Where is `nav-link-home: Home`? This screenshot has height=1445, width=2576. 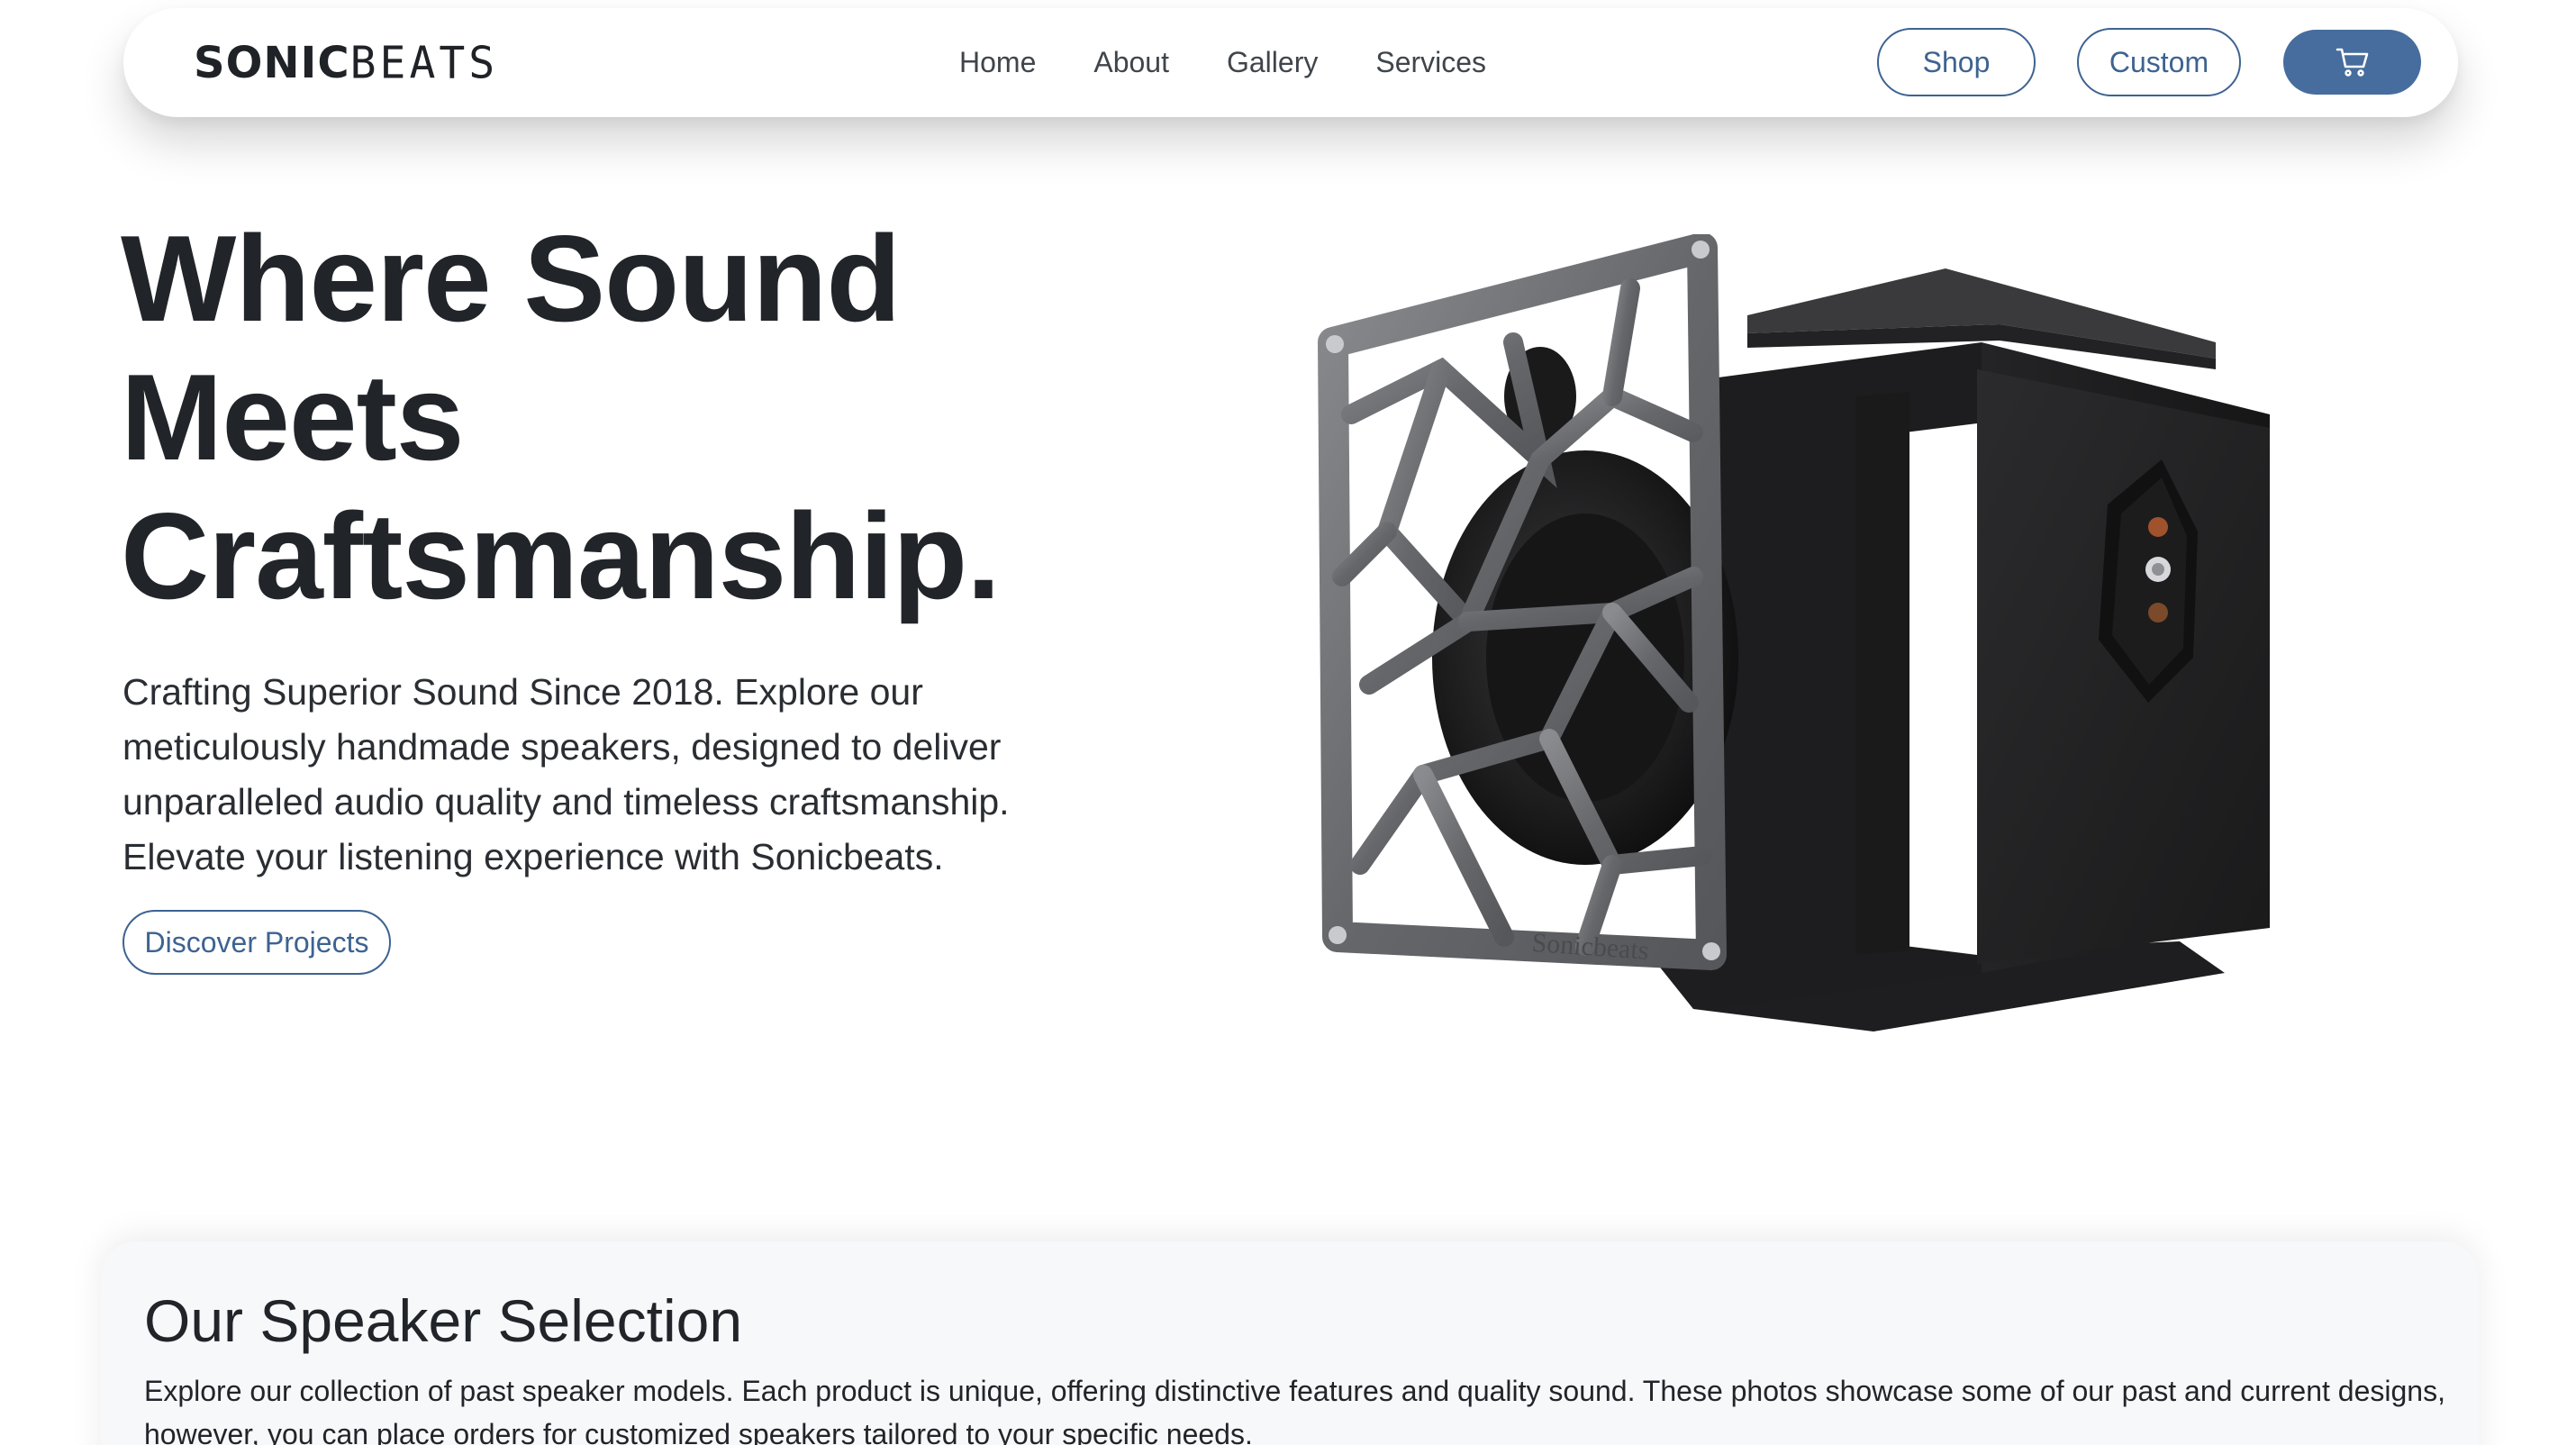 nav-link-home: Home is located at coordinates (997, 62).